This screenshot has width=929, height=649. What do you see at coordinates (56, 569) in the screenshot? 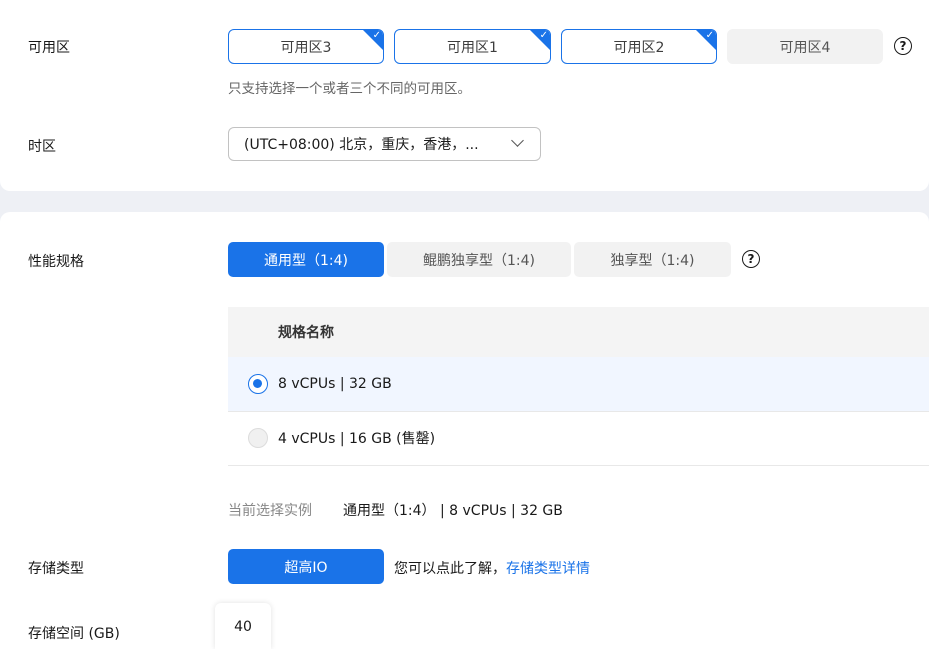
I see `storage-type-label: 存储类型` at bounding box center [56, 569].